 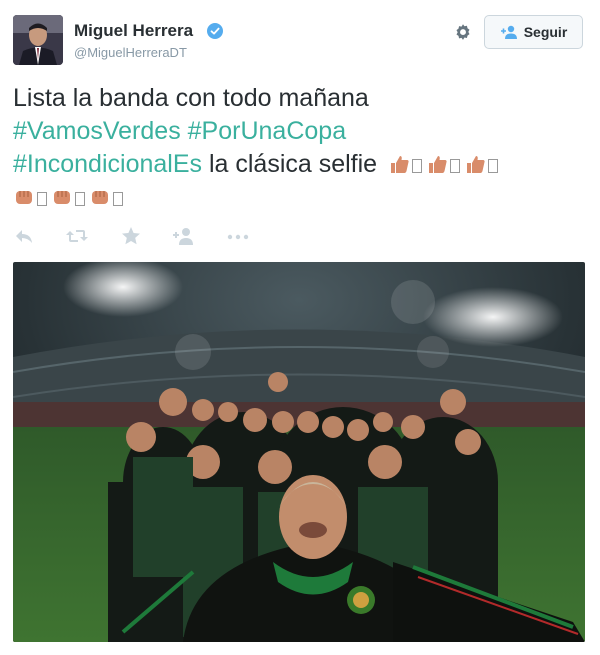 What do you see at coordinates (463, 33) in the screenshot?
I see `gear-icon` at bounding box center [463, 33].